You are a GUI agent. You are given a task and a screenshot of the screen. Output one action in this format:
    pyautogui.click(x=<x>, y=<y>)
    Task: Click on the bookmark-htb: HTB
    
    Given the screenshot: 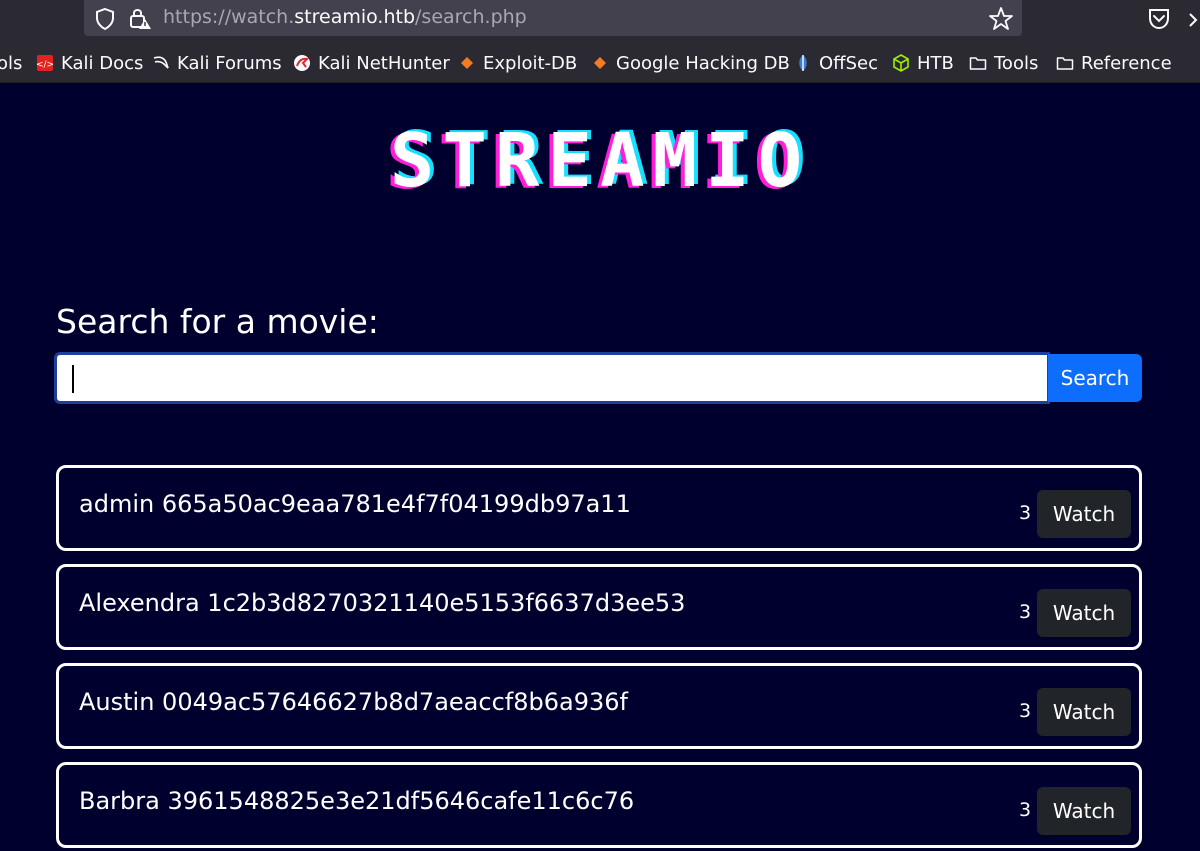 What is the action you would take?
    pyautogui.click(x=923, y=63)
    